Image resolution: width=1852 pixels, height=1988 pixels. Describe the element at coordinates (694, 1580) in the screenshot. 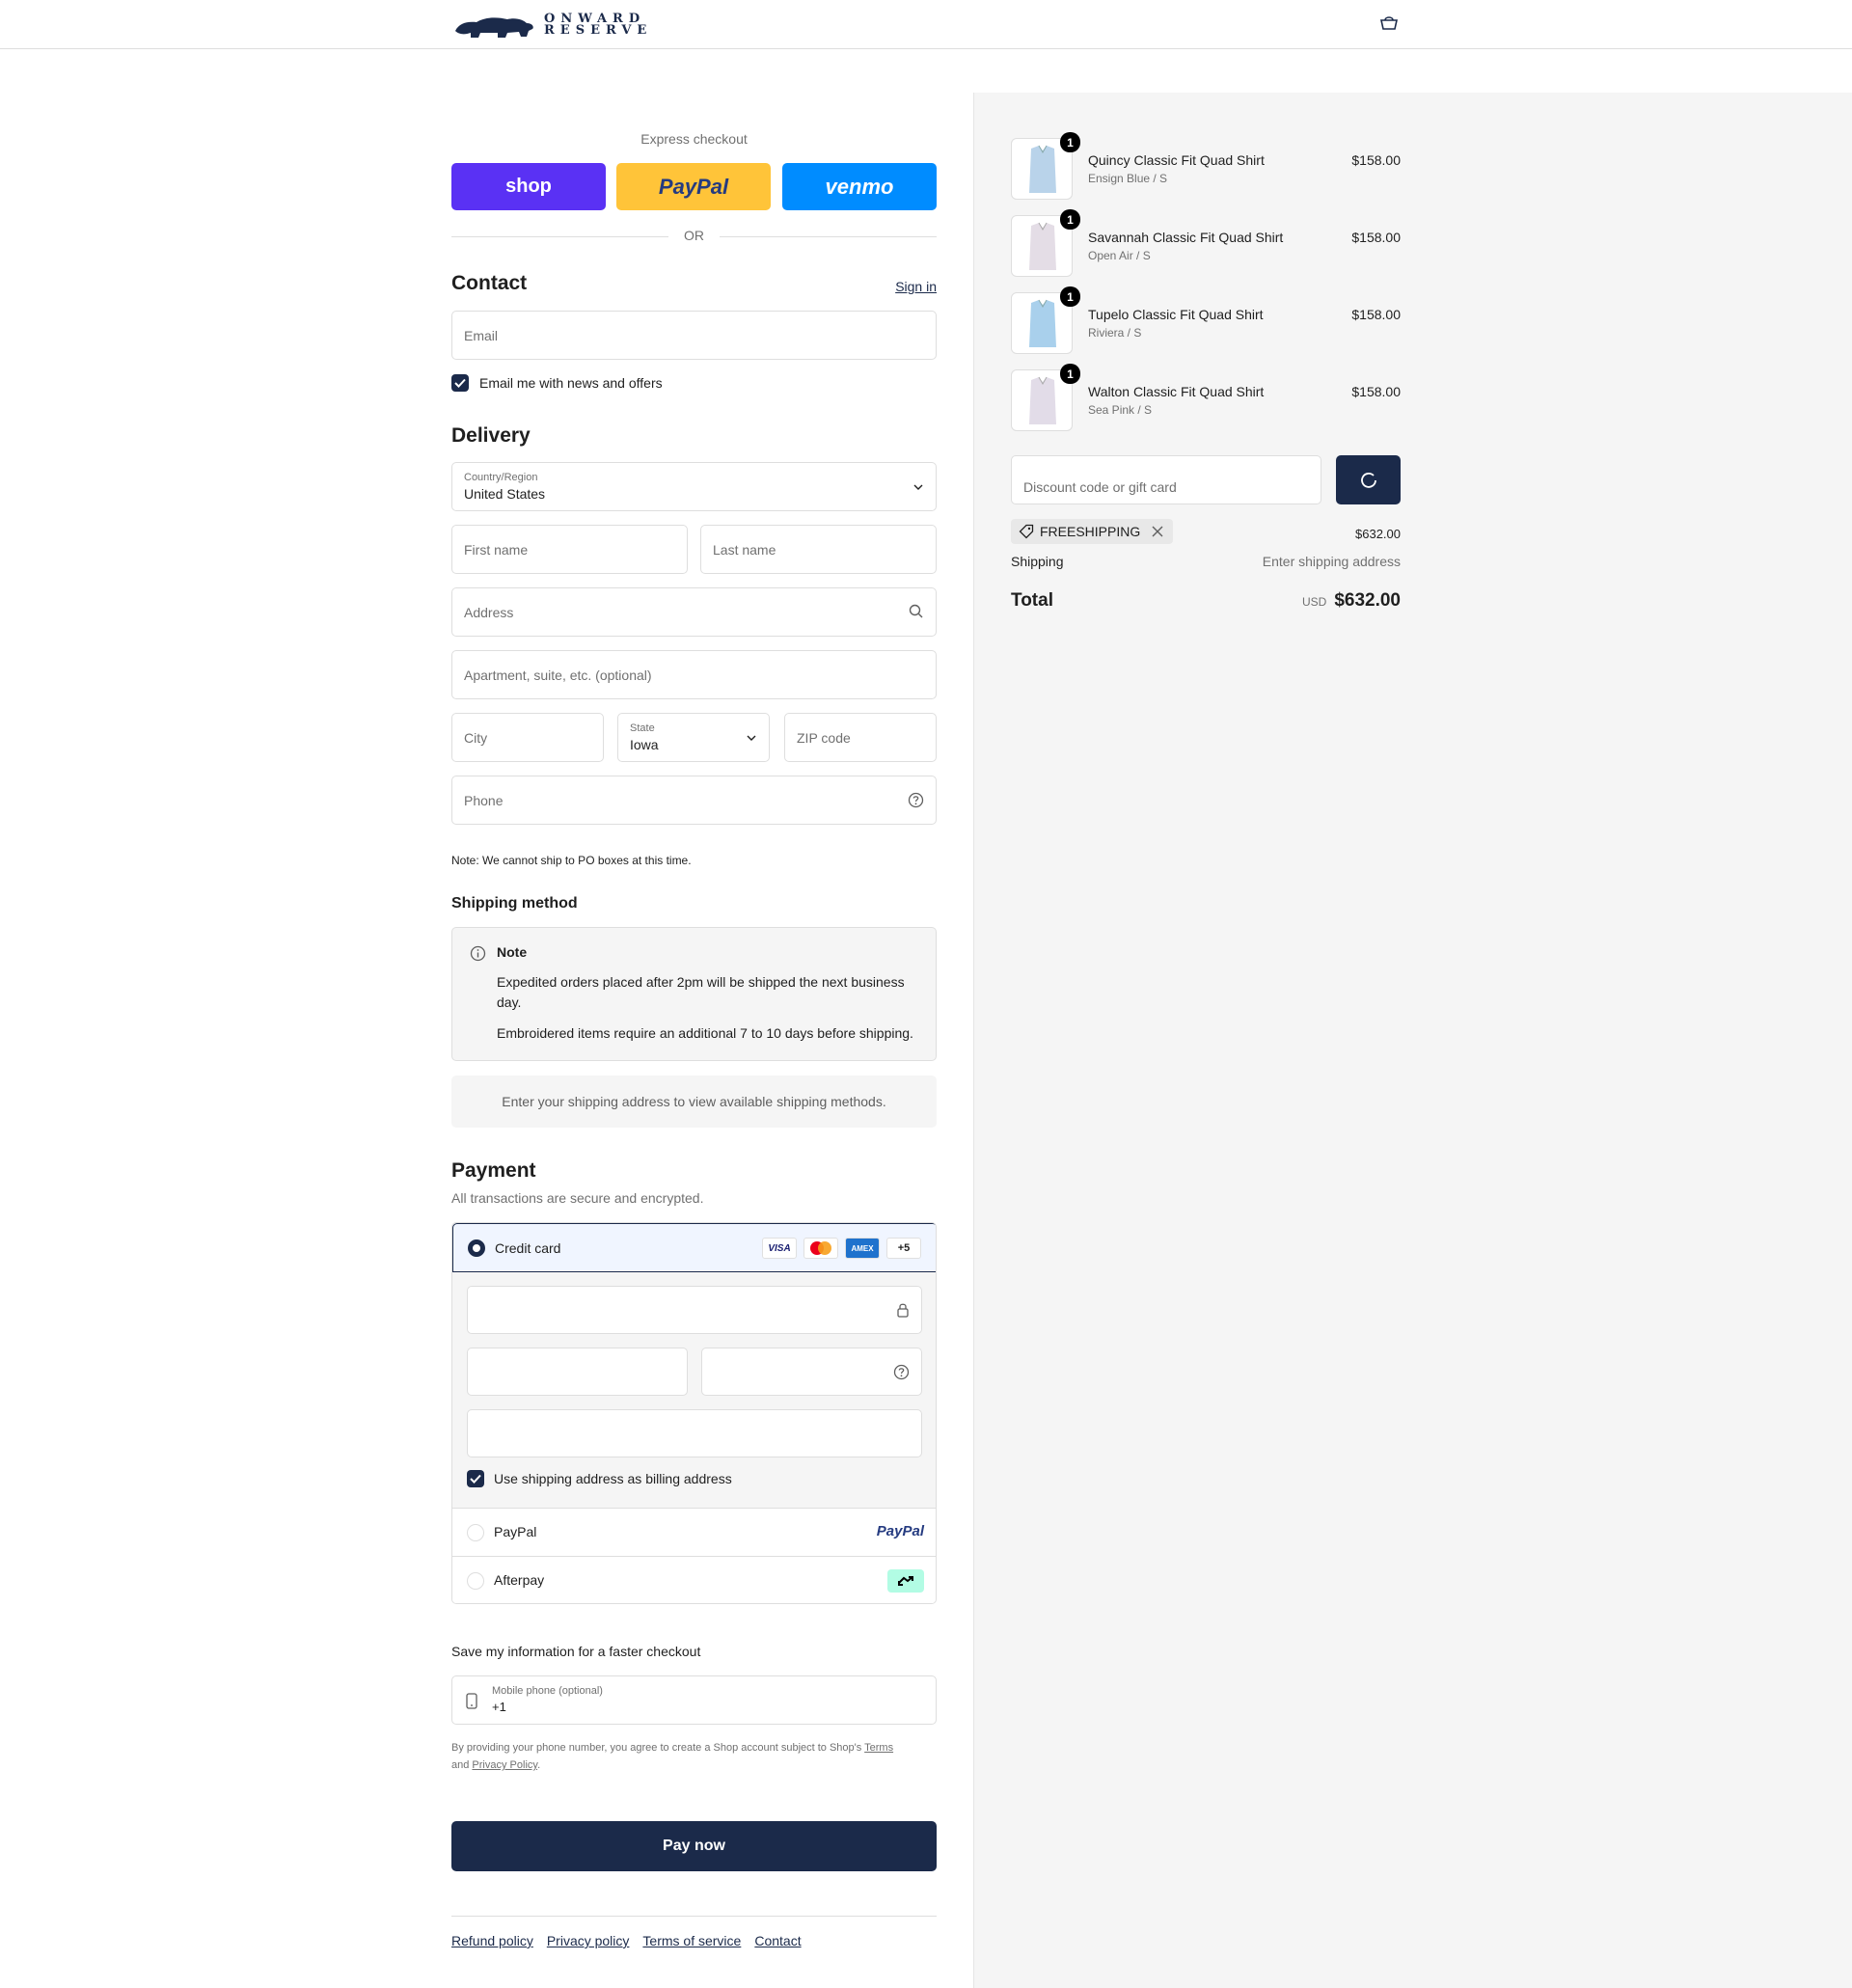

I see `afterpay-option: Afterpay` at that location.